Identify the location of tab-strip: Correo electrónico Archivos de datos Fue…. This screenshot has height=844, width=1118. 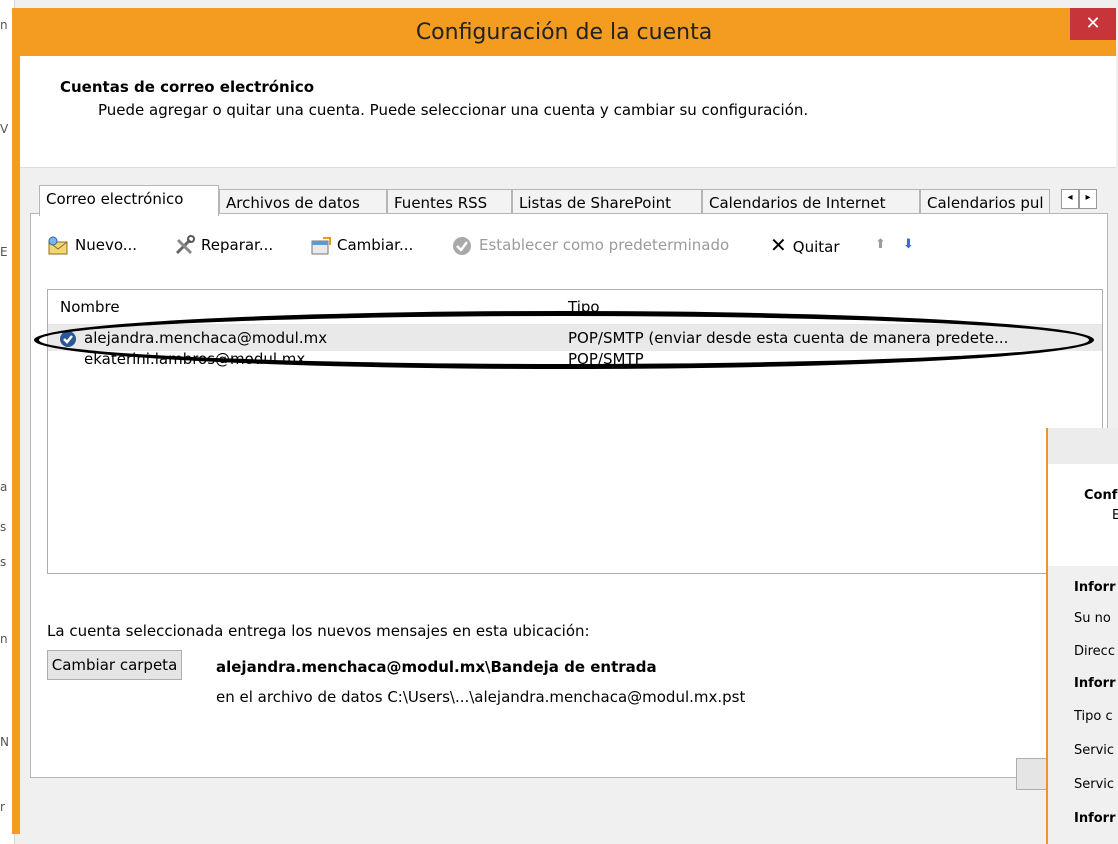
(569, 200).